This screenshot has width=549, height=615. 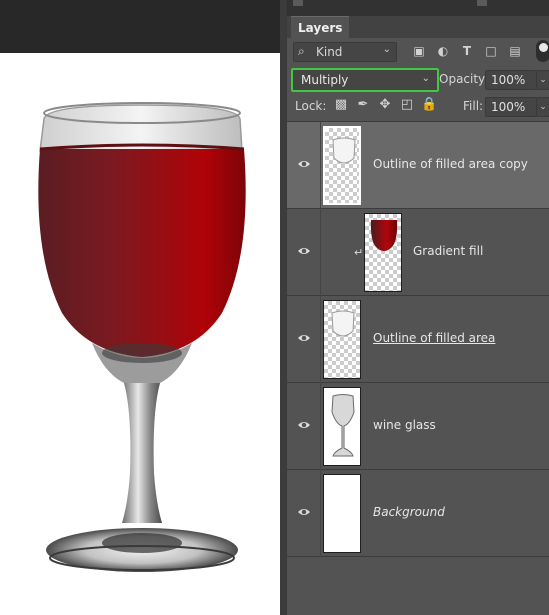 What do you see at coordinates (329, 52) in the screenshot?
I see `kind-filter-label: Kind` at bounding box center [329, 52].